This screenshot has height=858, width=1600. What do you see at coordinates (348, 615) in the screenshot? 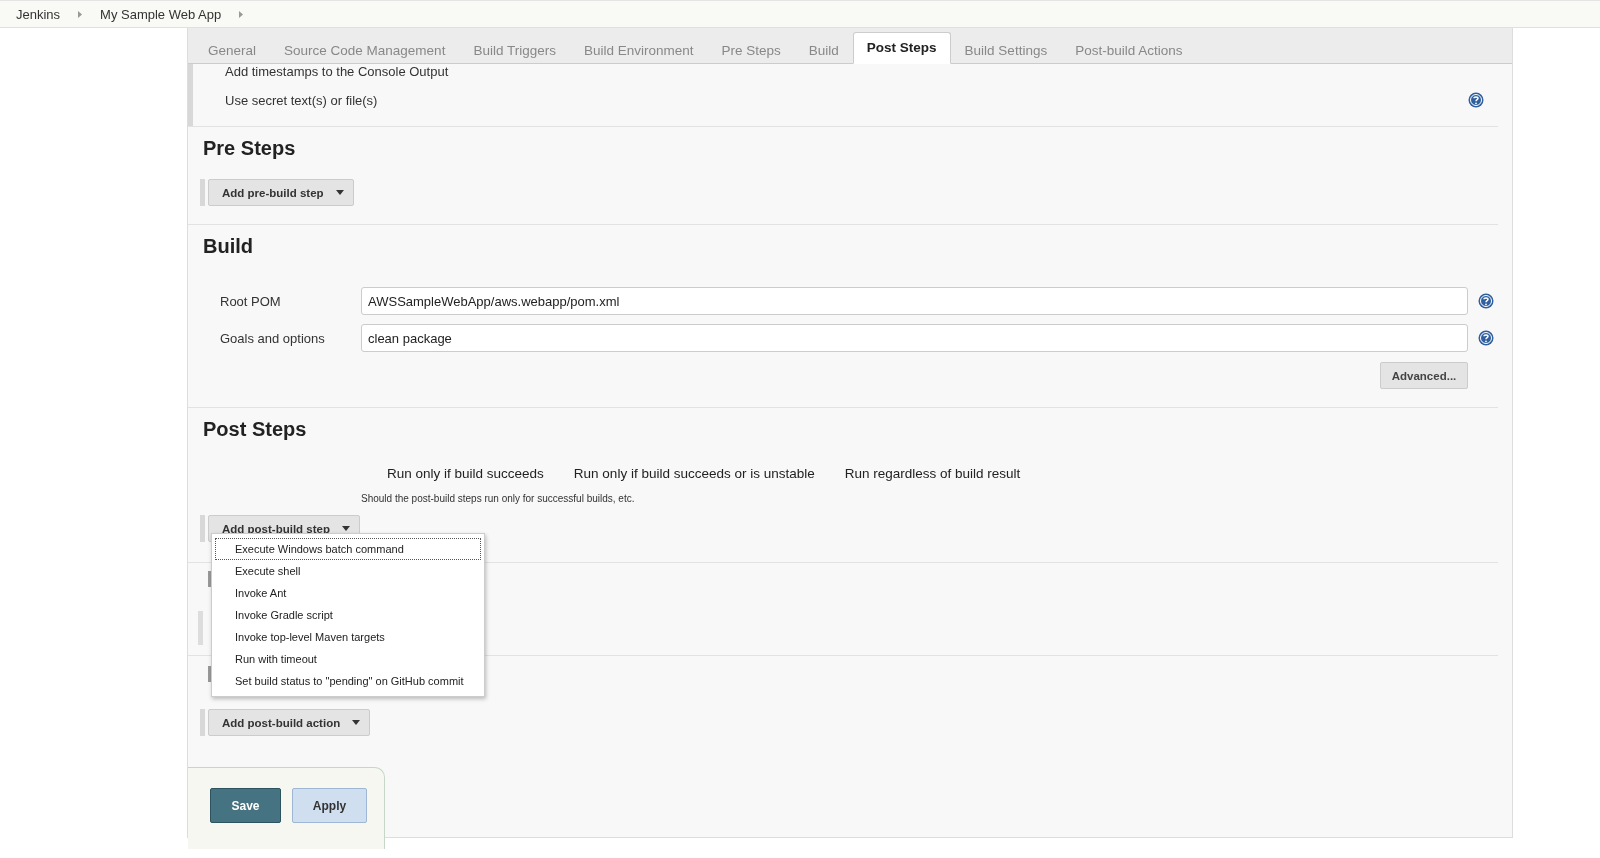
I see `menu-item: Invoke Gradle script` at bounding box center [348, 615].